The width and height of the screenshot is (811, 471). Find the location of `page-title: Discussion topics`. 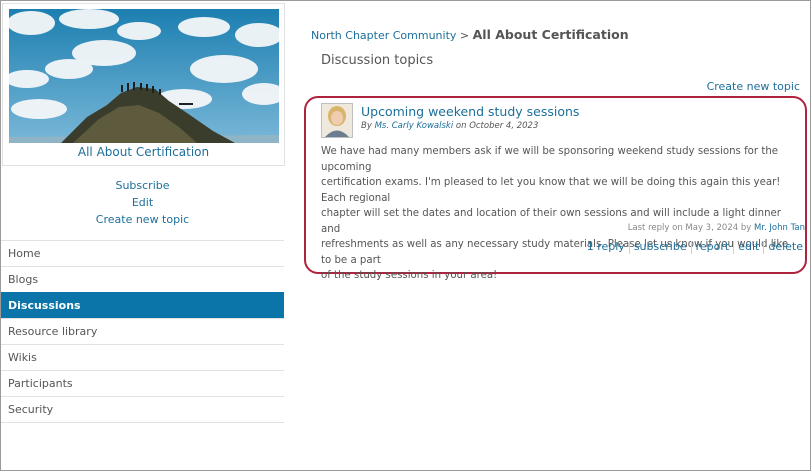

page-title: Discussion topics is located at coordinates (377, 60).